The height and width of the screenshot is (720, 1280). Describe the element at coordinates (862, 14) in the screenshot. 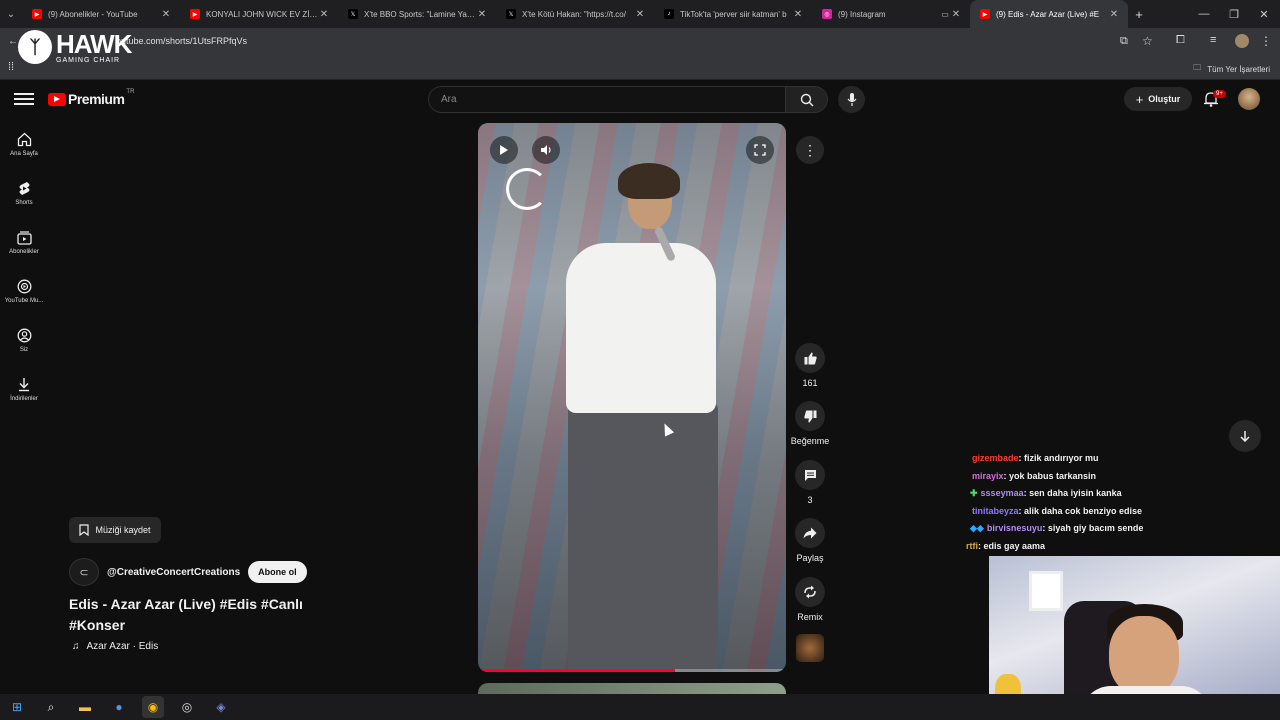

I see `tab-title: (9) Instagram` at that location.